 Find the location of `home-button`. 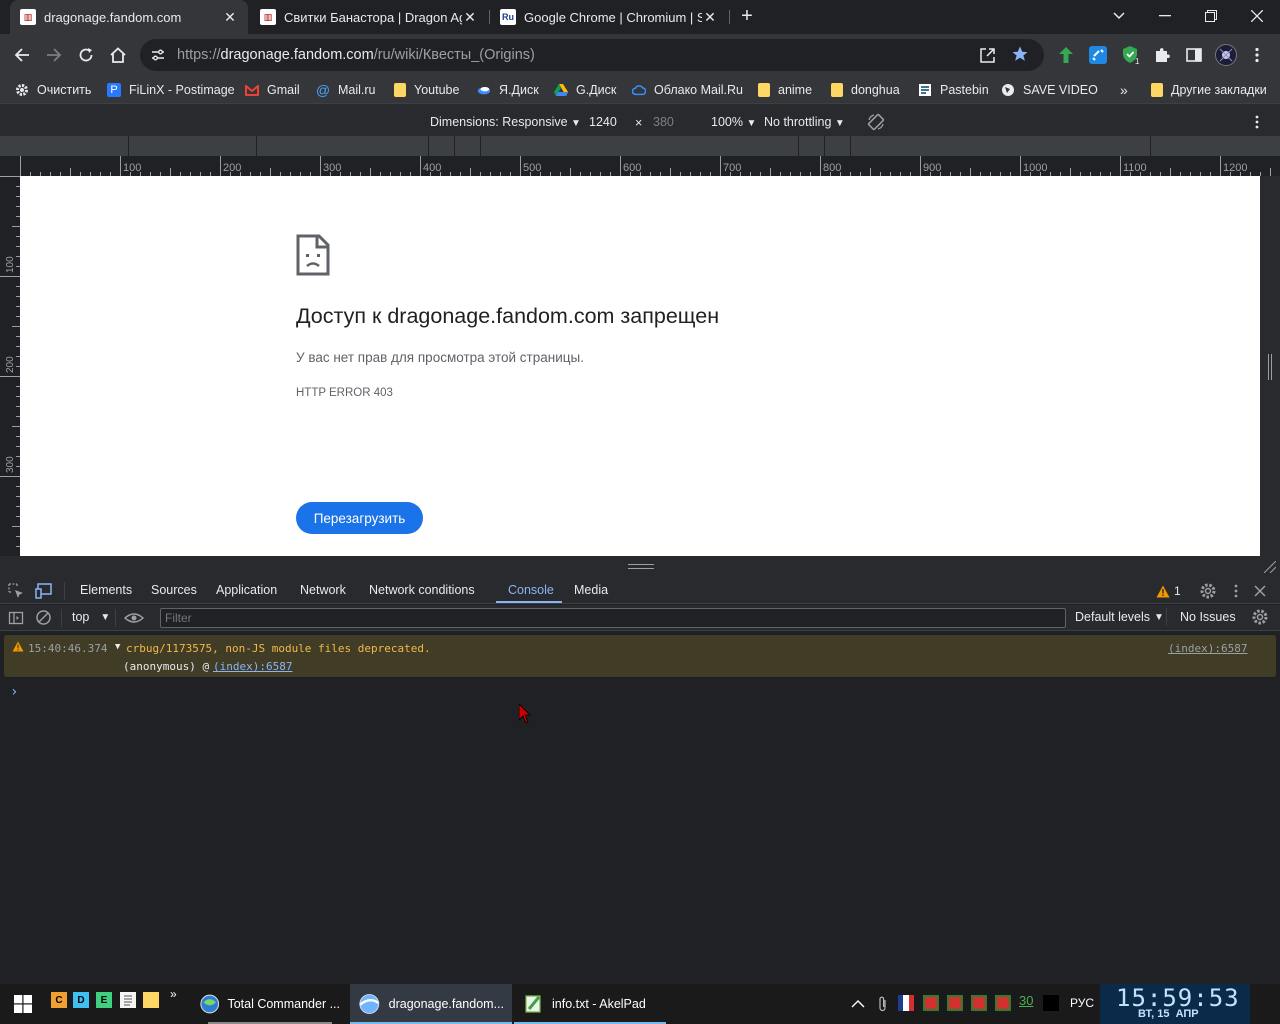

home-button is located at coordinates (118, 55).